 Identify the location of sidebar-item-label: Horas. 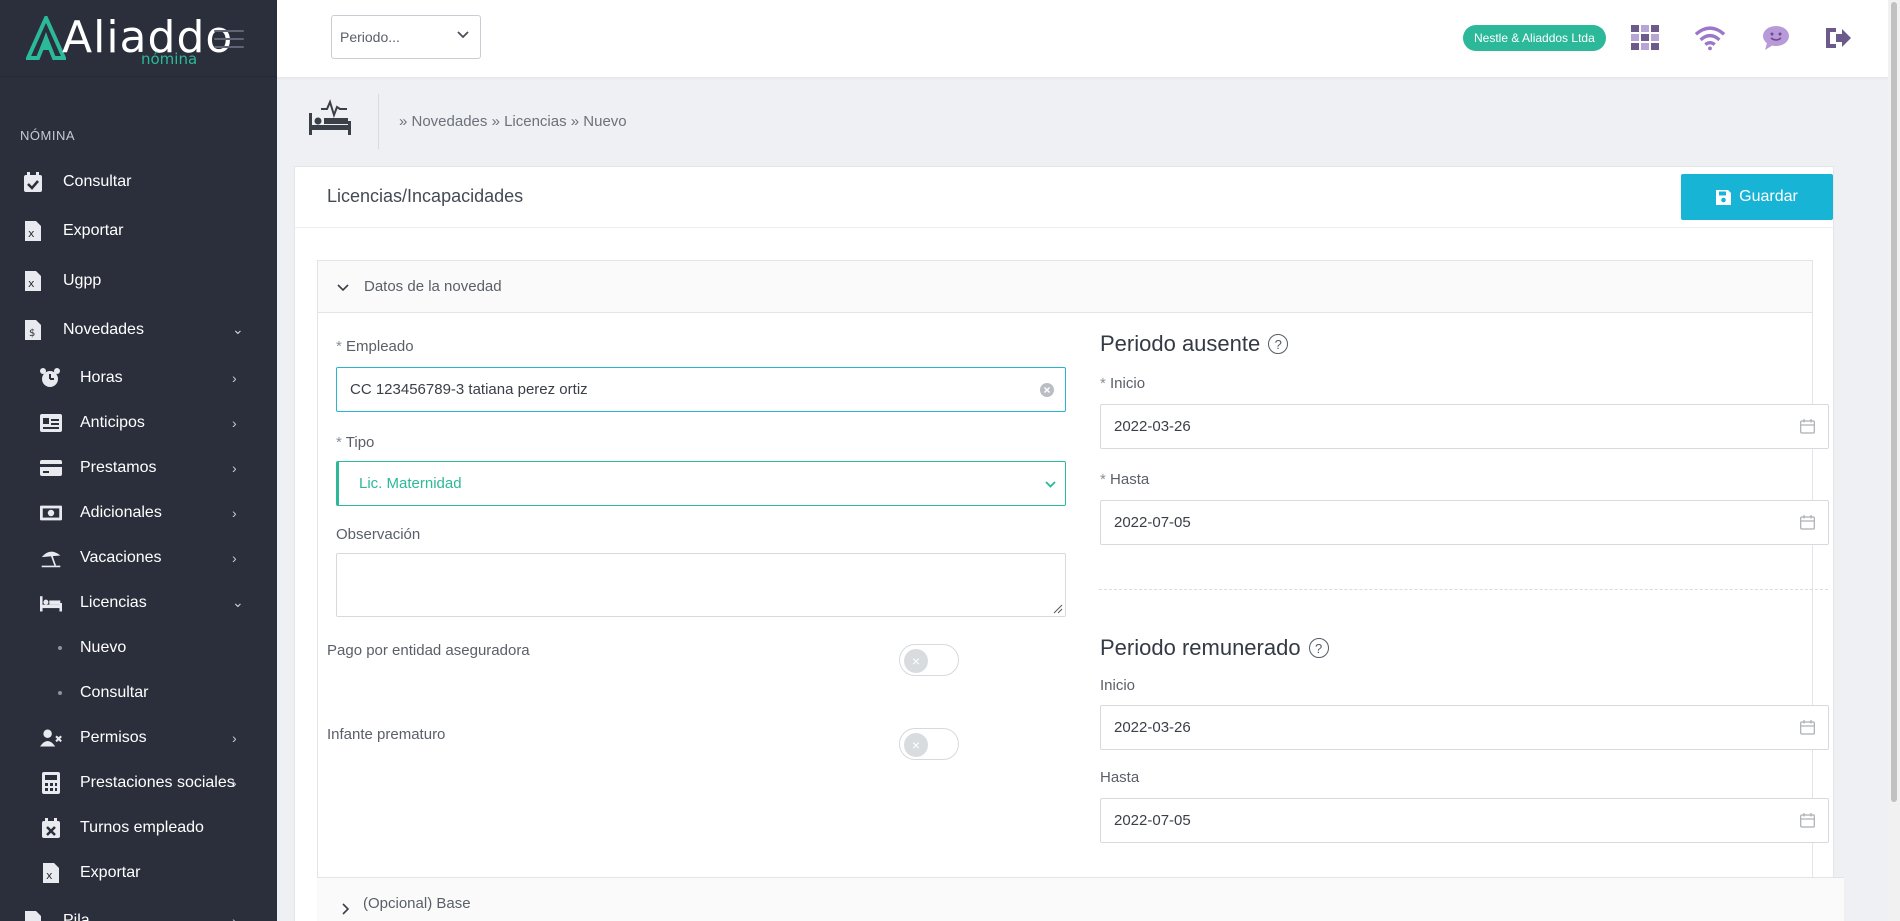
(101, 377).